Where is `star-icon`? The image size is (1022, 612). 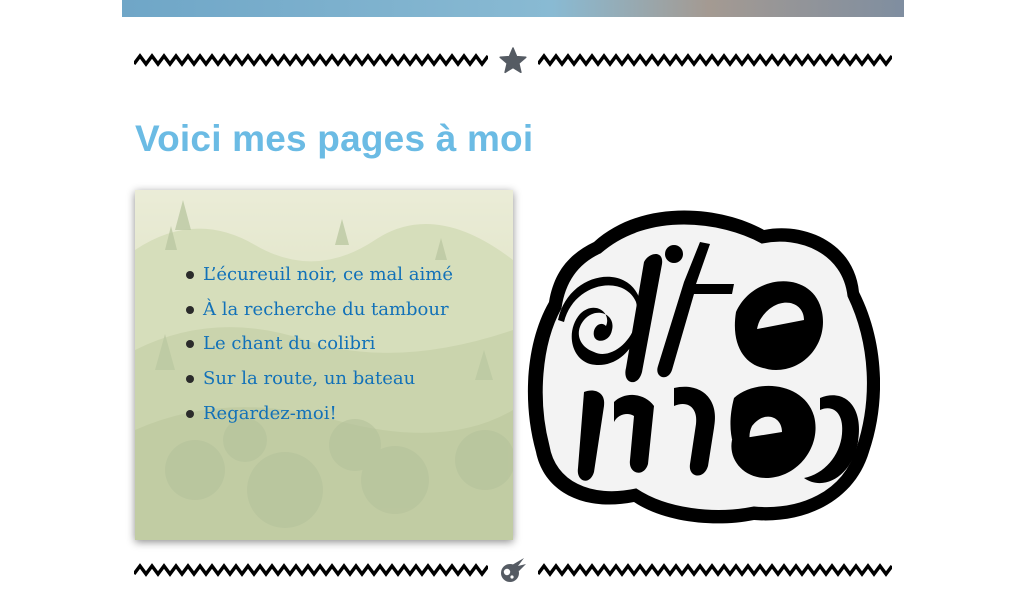
star-icon is located at coordinates (513, 60).